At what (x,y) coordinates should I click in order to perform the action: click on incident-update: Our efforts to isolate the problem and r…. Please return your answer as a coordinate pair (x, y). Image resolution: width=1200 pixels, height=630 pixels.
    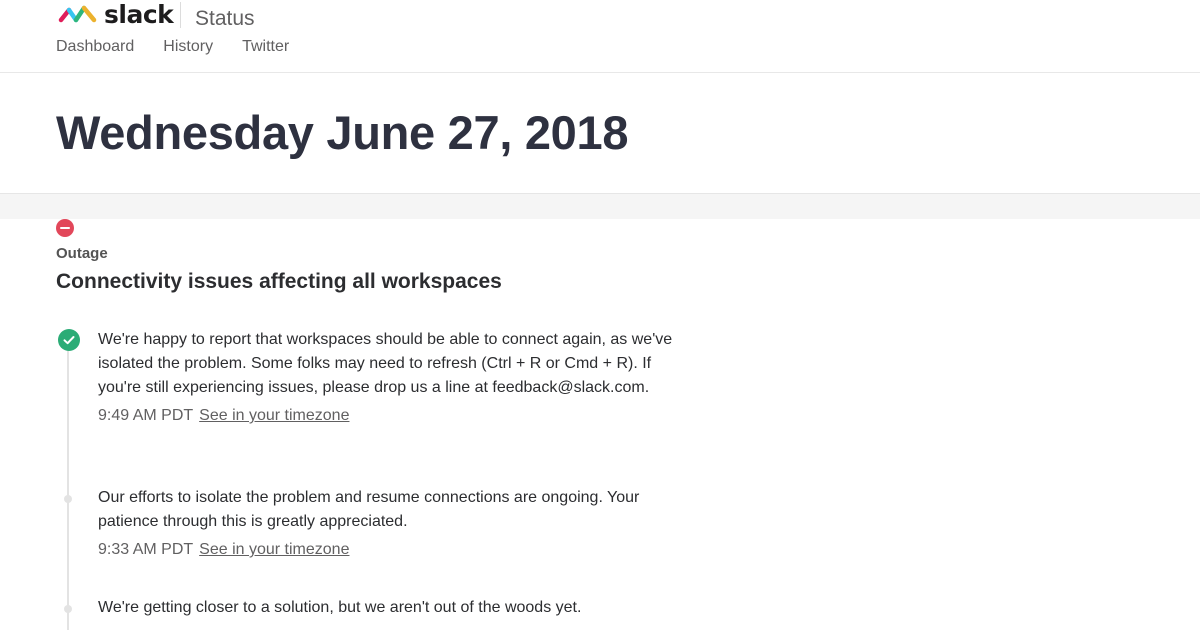
    Looking at the image, I should click on (393, 523).